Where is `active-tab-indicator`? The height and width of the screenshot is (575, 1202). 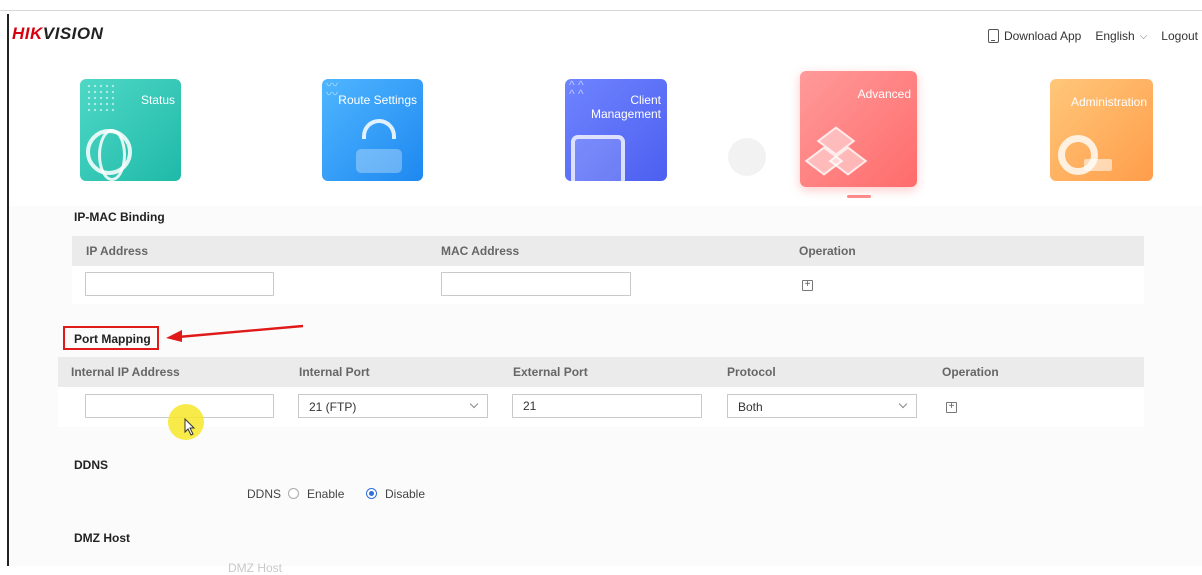
active-tab-indicator is located at coordinates (859, 196).